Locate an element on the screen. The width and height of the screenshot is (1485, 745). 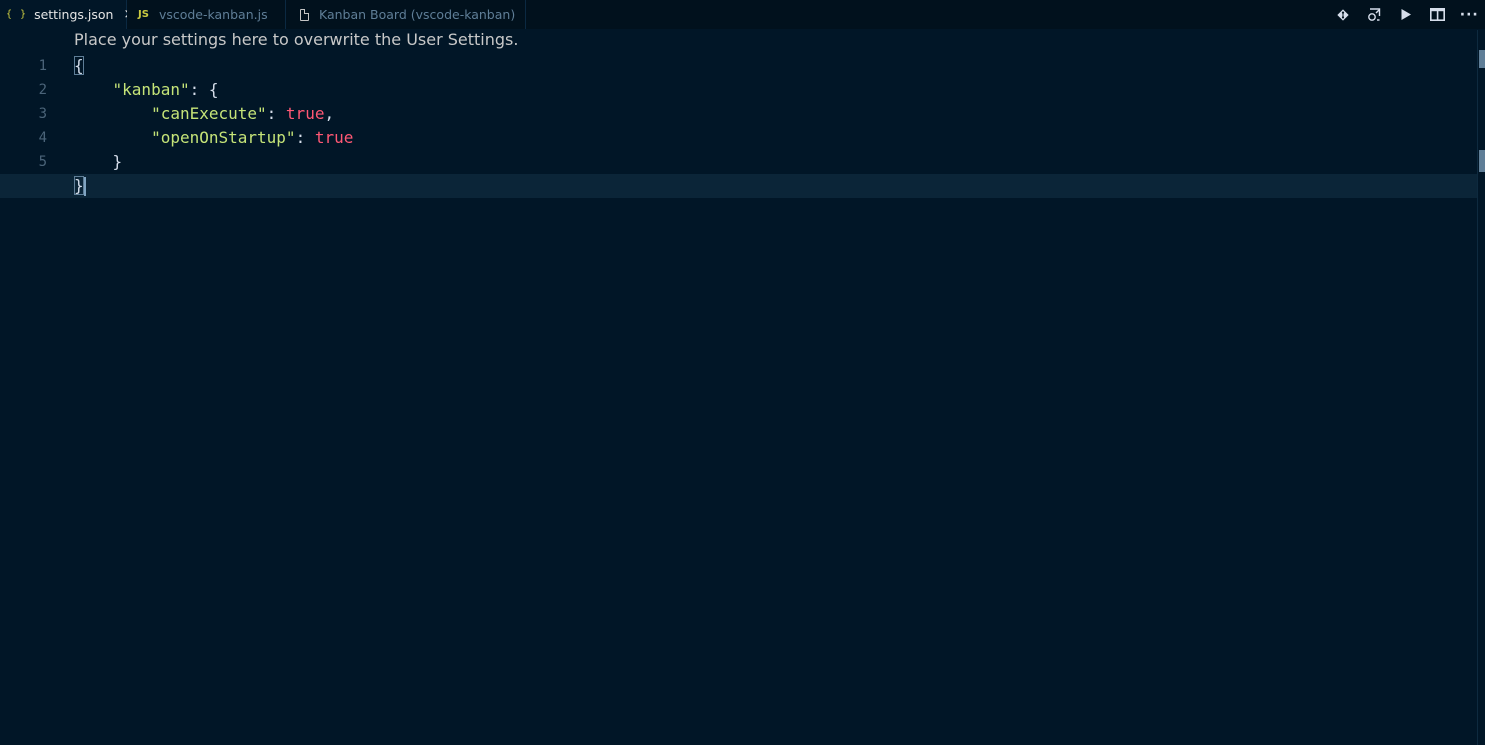
line-number: 5 is located at coordinates (42, 162).